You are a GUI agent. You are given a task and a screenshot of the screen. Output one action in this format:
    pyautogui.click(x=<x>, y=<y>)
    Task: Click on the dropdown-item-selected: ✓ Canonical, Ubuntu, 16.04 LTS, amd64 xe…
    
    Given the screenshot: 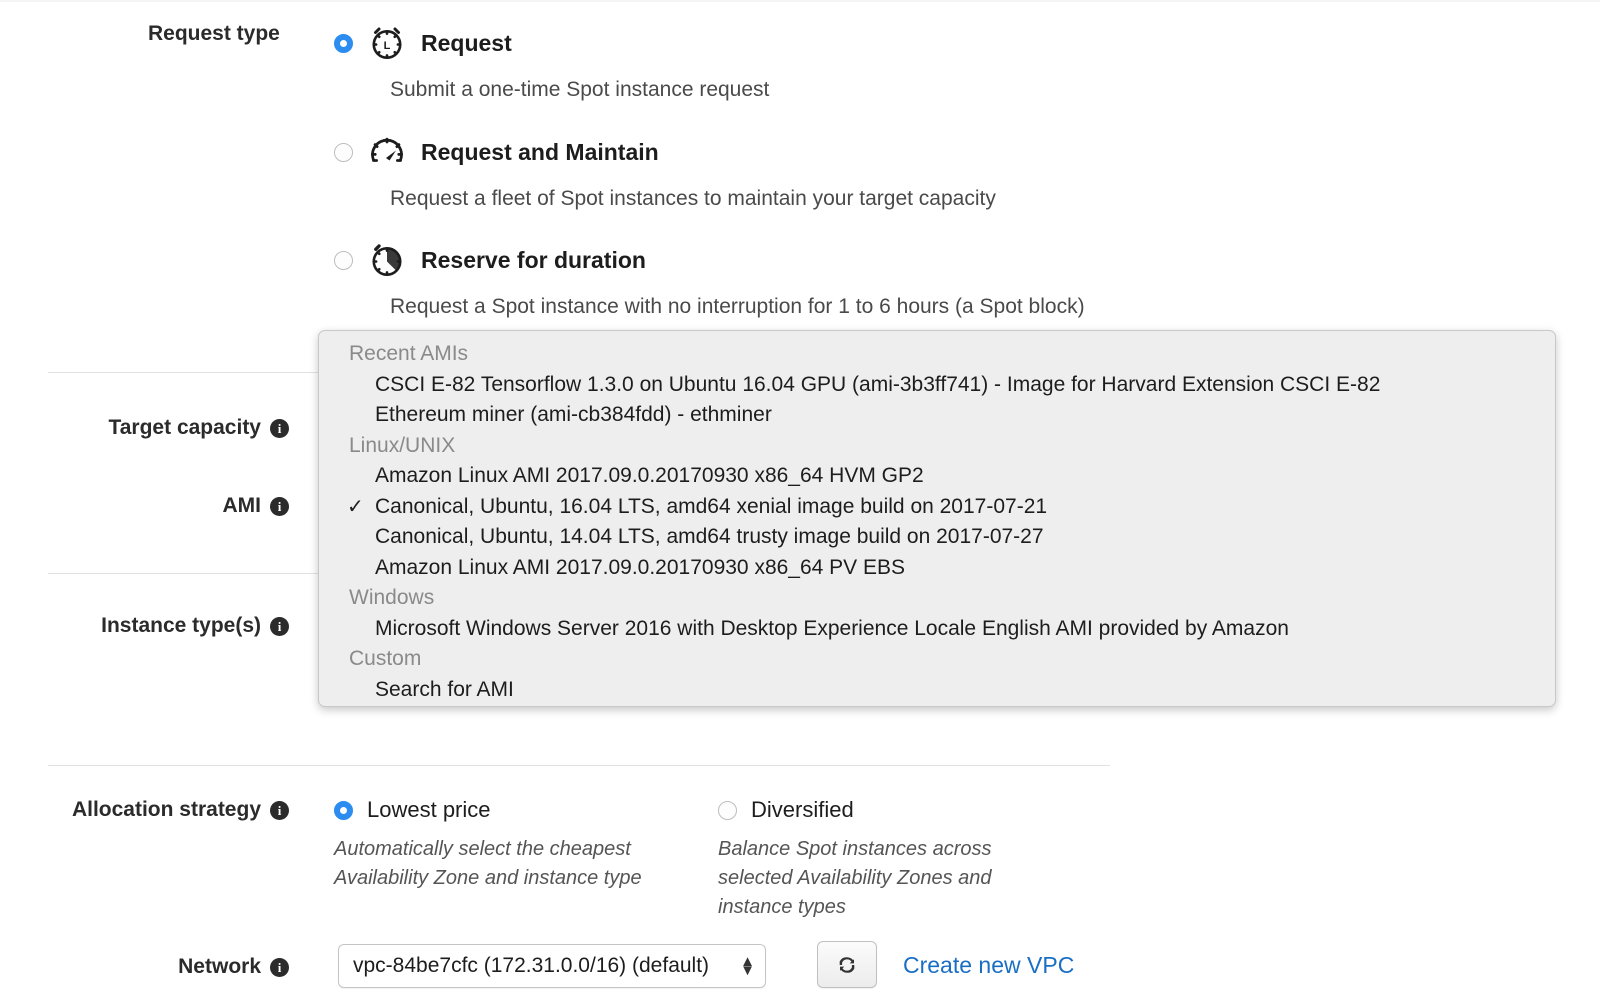 What is the action you would take?
    pyautogui.click(x=937, y=507)
    